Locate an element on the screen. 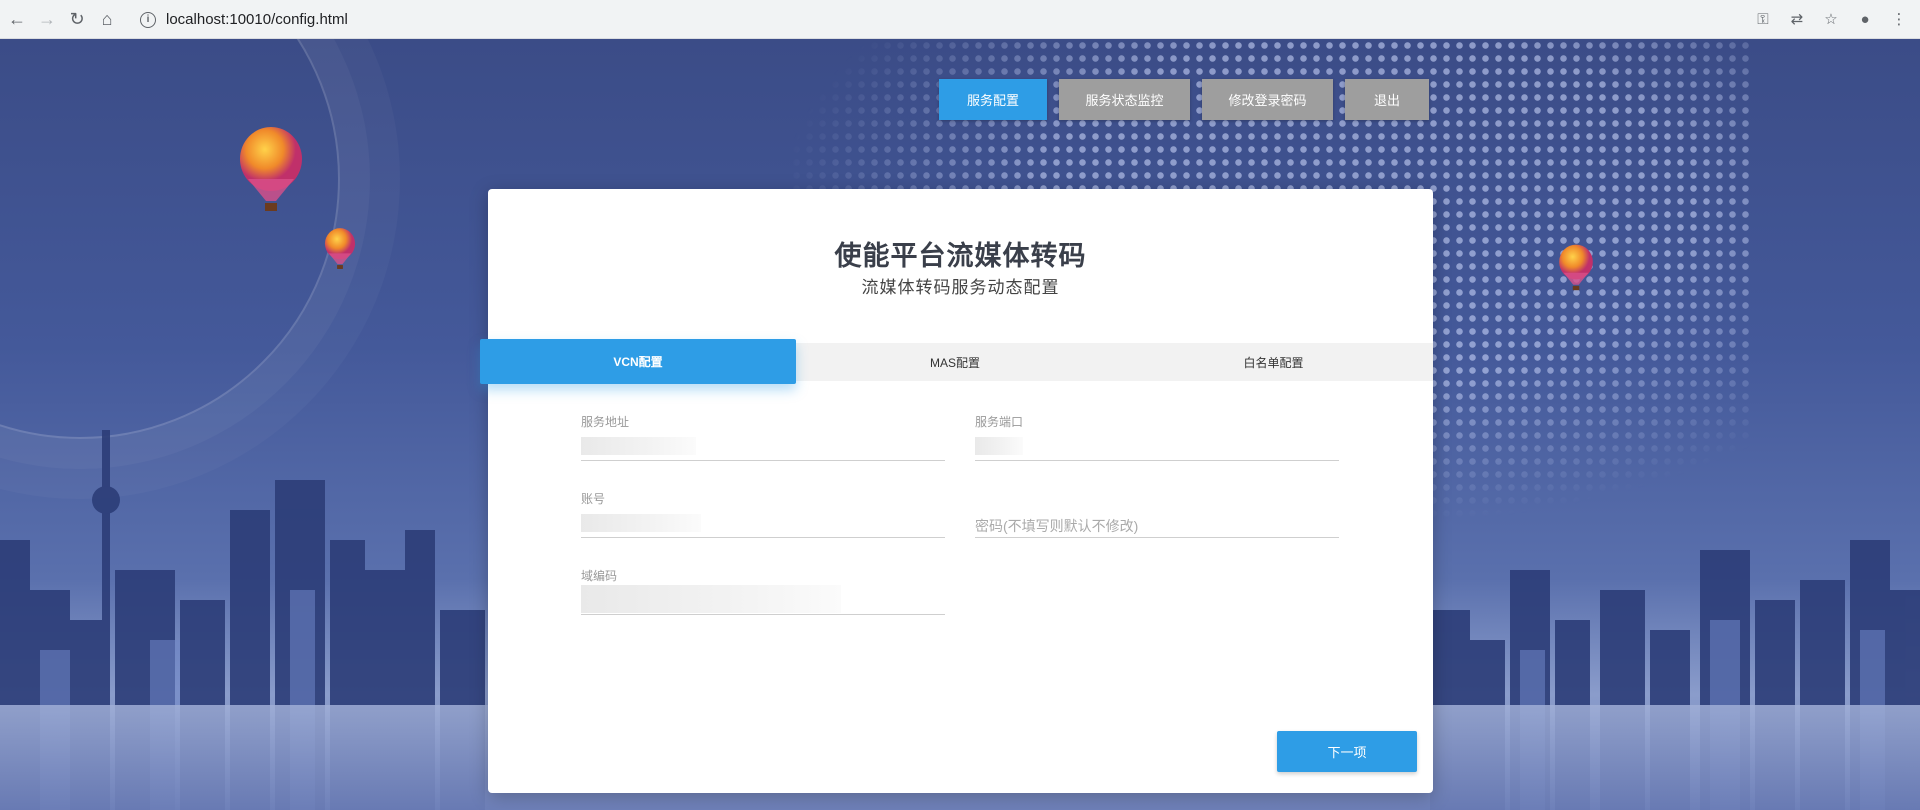 This screenshot has width=1920, height=810. service-address-input is located at coordinates (763, 447).